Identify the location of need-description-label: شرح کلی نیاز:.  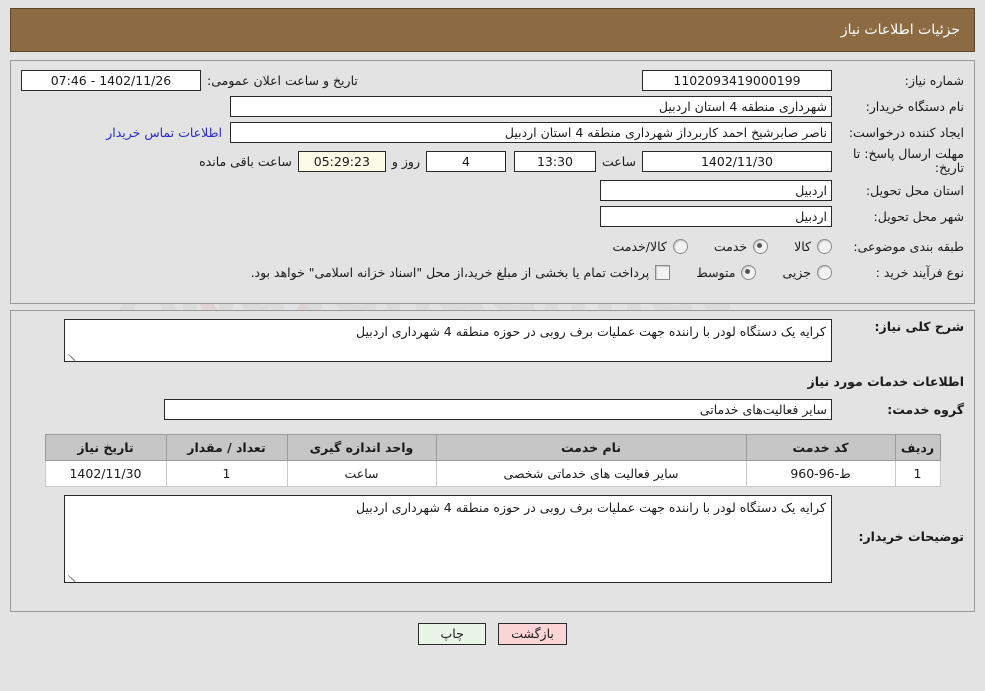
(919, 326).